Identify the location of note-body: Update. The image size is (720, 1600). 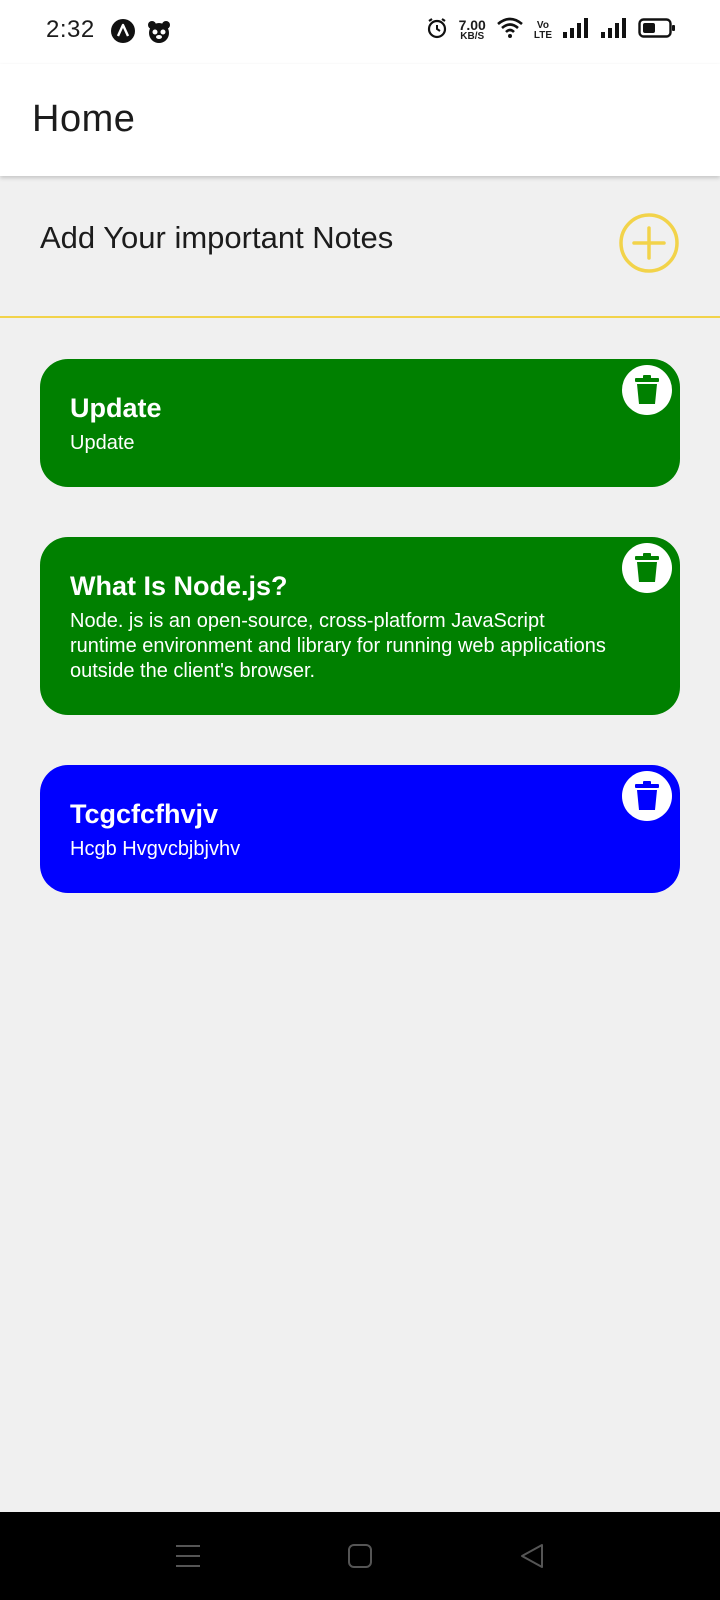
(102, 443).